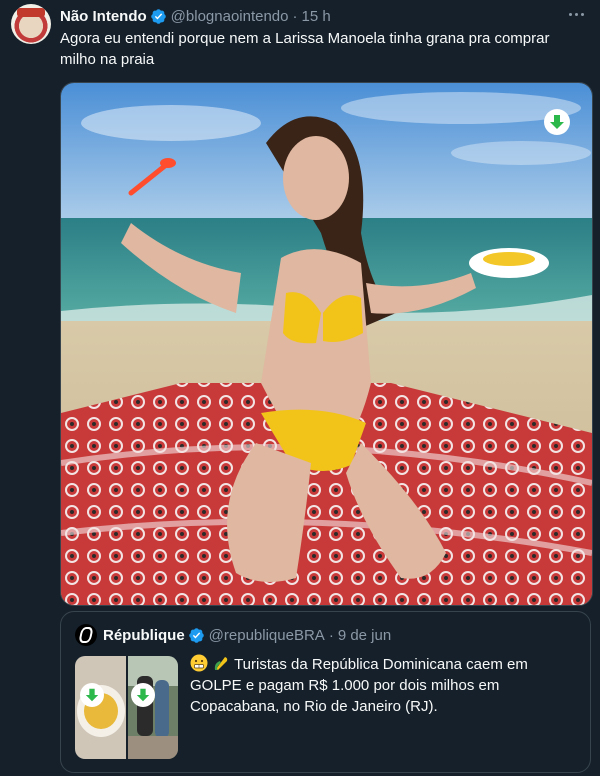 Image resolution: width=600 pixels, height=776 pixels. I want to click on quote-author-name: République, so click(144, 635).